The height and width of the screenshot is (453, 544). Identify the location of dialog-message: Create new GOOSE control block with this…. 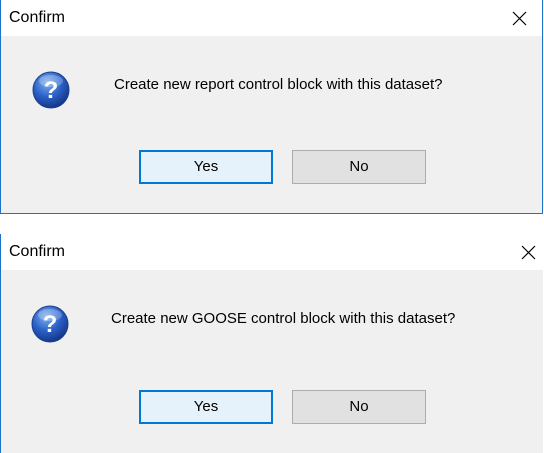
(283, 318).